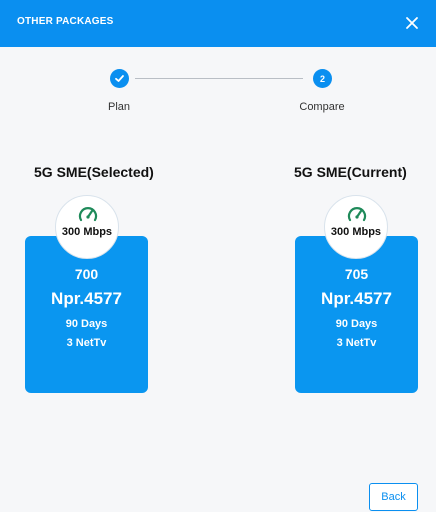  I want to click on close-button, so click(412, 23).